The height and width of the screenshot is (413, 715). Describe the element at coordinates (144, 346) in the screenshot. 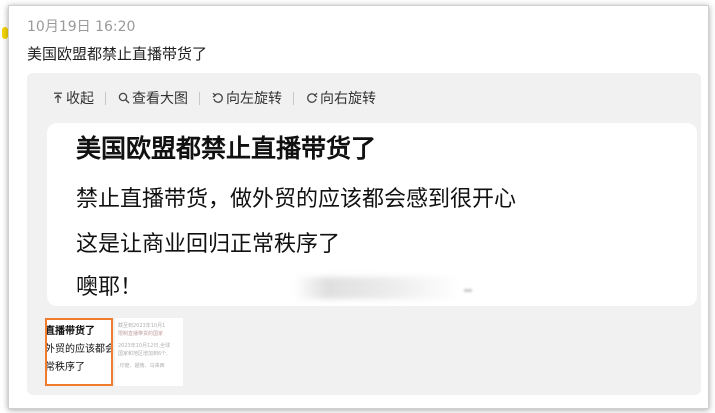

I see `thumbnail-text: 2023年10月12日,全球` at that location.